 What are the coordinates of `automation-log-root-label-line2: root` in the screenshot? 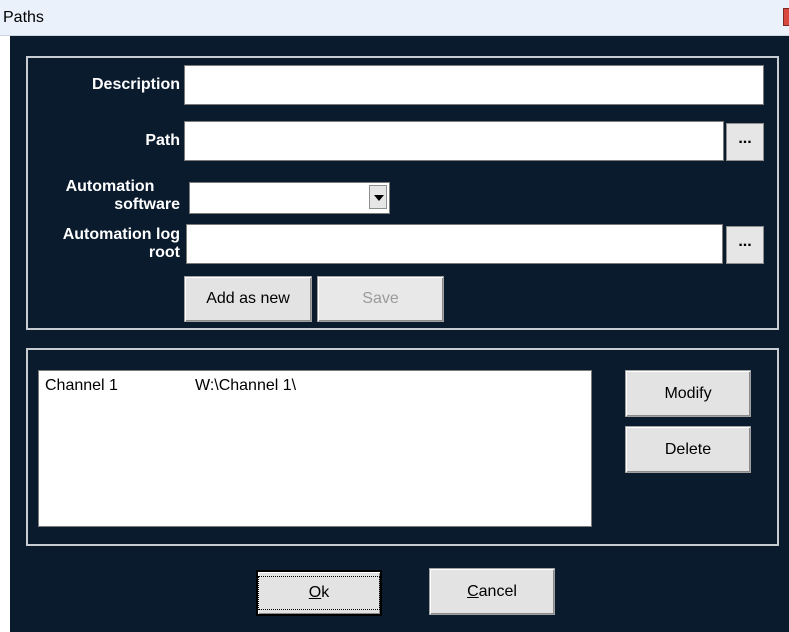 It's located at (164, 252).